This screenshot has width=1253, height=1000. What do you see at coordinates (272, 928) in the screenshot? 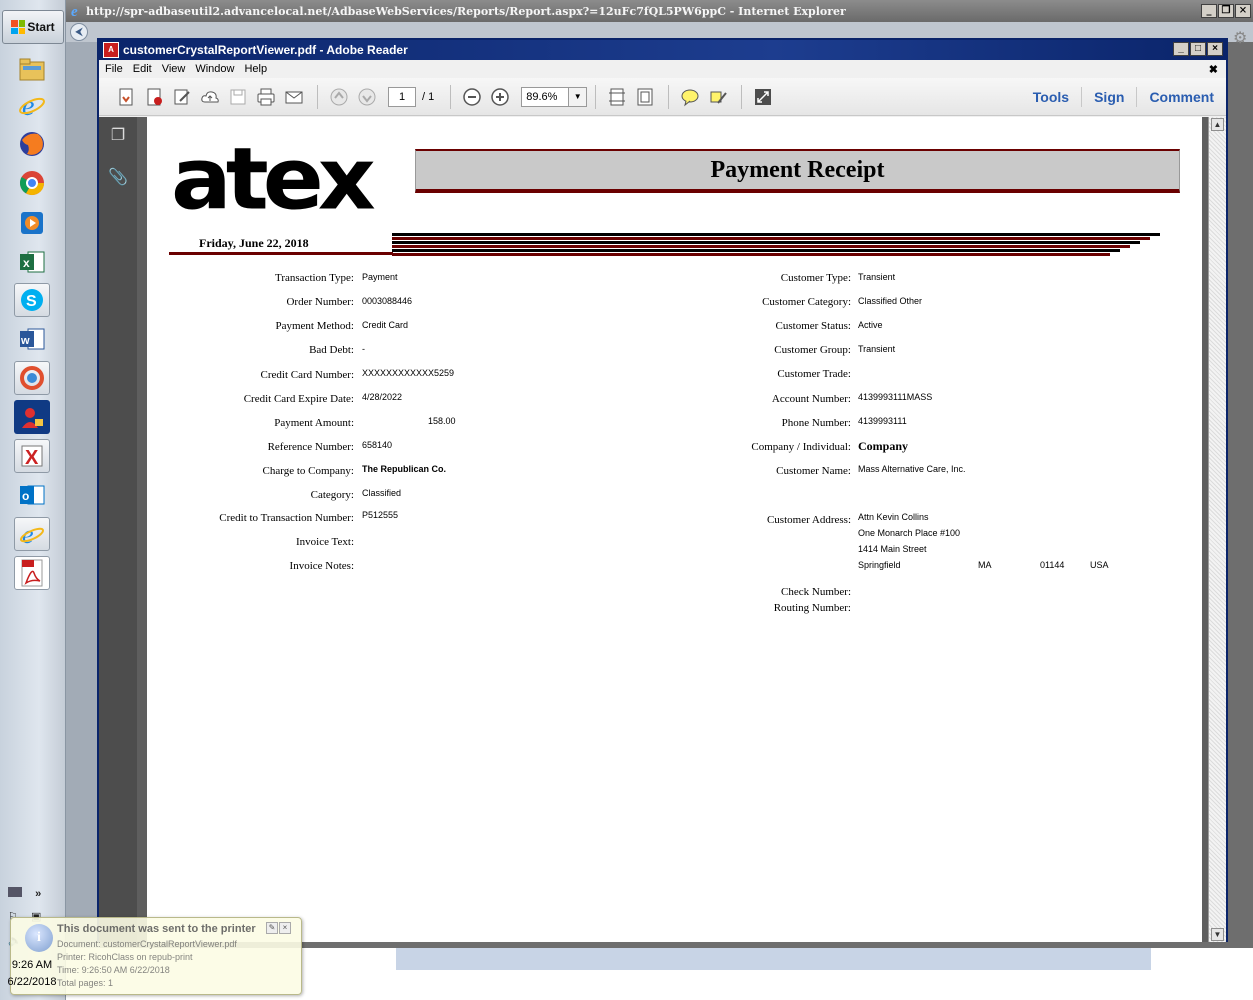
I see `notification-options-icon: ✎` at bounding box center [272, 928].